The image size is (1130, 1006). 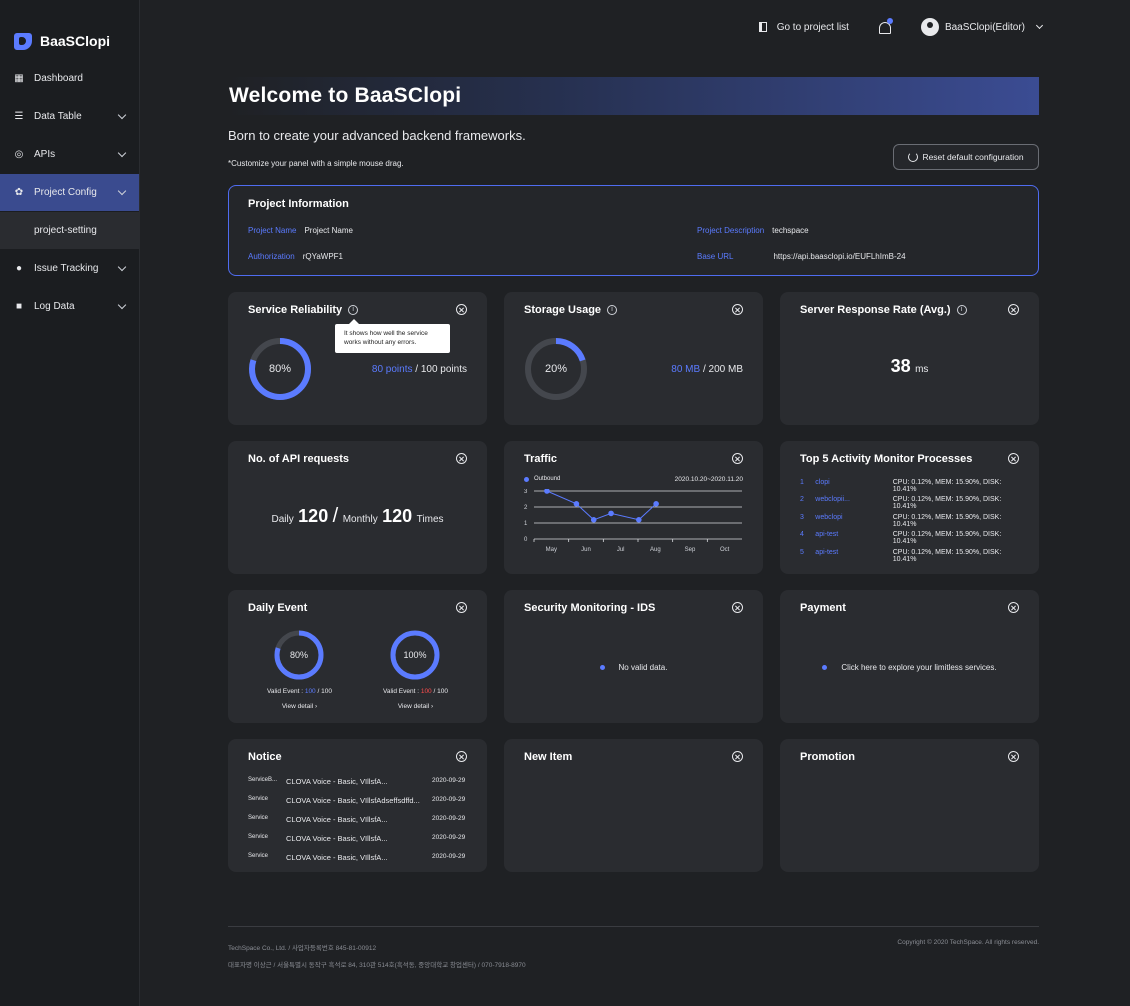 I want to click on sidebar-item-label: Log Data, so click(x=54, y=306).